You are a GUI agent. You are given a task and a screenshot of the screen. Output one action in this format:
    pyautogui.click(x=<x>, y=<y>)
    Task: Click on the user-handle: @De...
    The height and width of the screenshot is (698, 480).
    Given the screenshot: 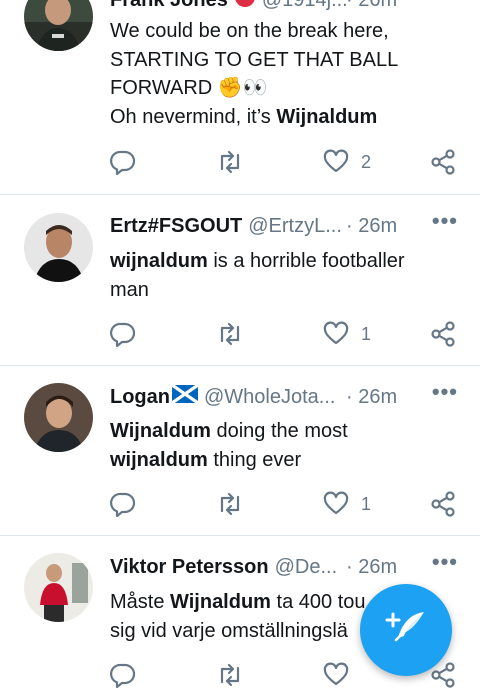 What is the action you would take?
    pyautogui.click(x=306, y=567)
    